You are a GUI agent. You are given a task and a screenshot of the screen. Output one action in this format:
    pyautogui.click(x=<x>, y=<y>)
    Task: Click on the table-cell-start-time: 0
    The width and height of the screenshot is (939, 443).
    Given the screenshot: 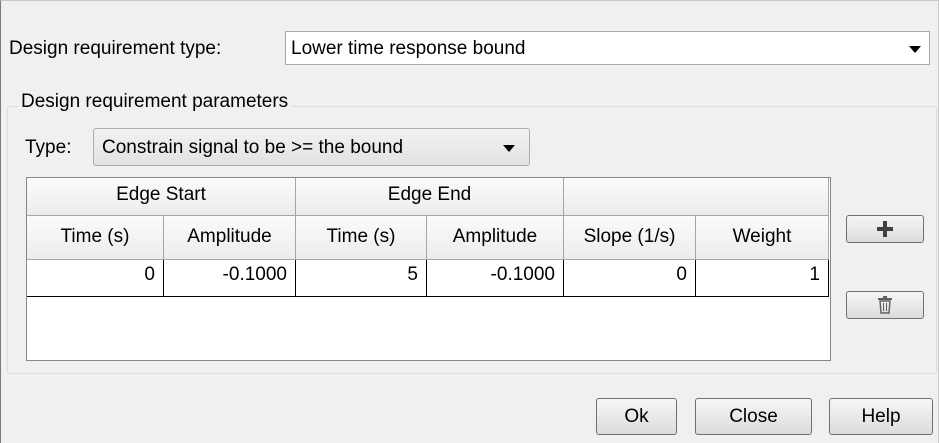 What is the action you would take?
    pyautogui.click(x=95, y=278)
    